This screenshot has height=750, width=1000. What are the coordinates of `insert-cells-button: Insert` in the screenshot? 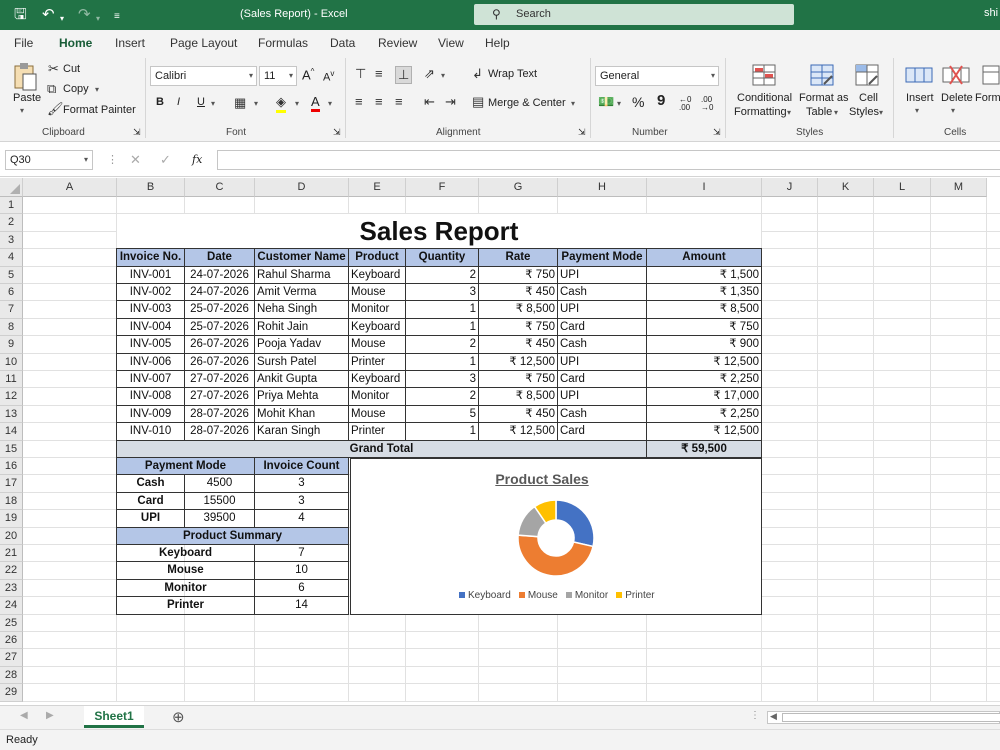 It's located at (920, 98).